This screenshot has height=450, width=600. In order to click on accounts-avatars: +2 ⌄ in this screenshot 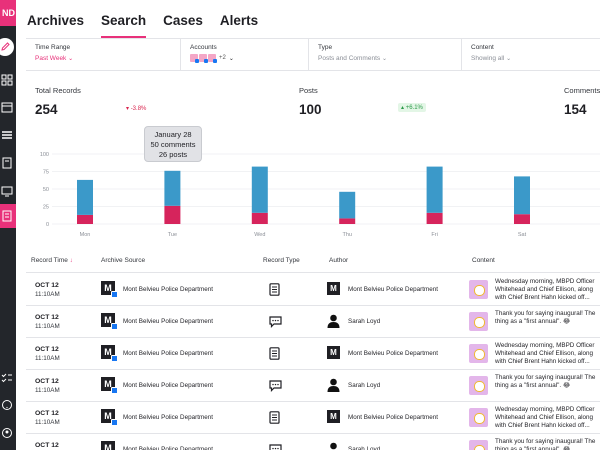, I will do `click(244, 58)`.